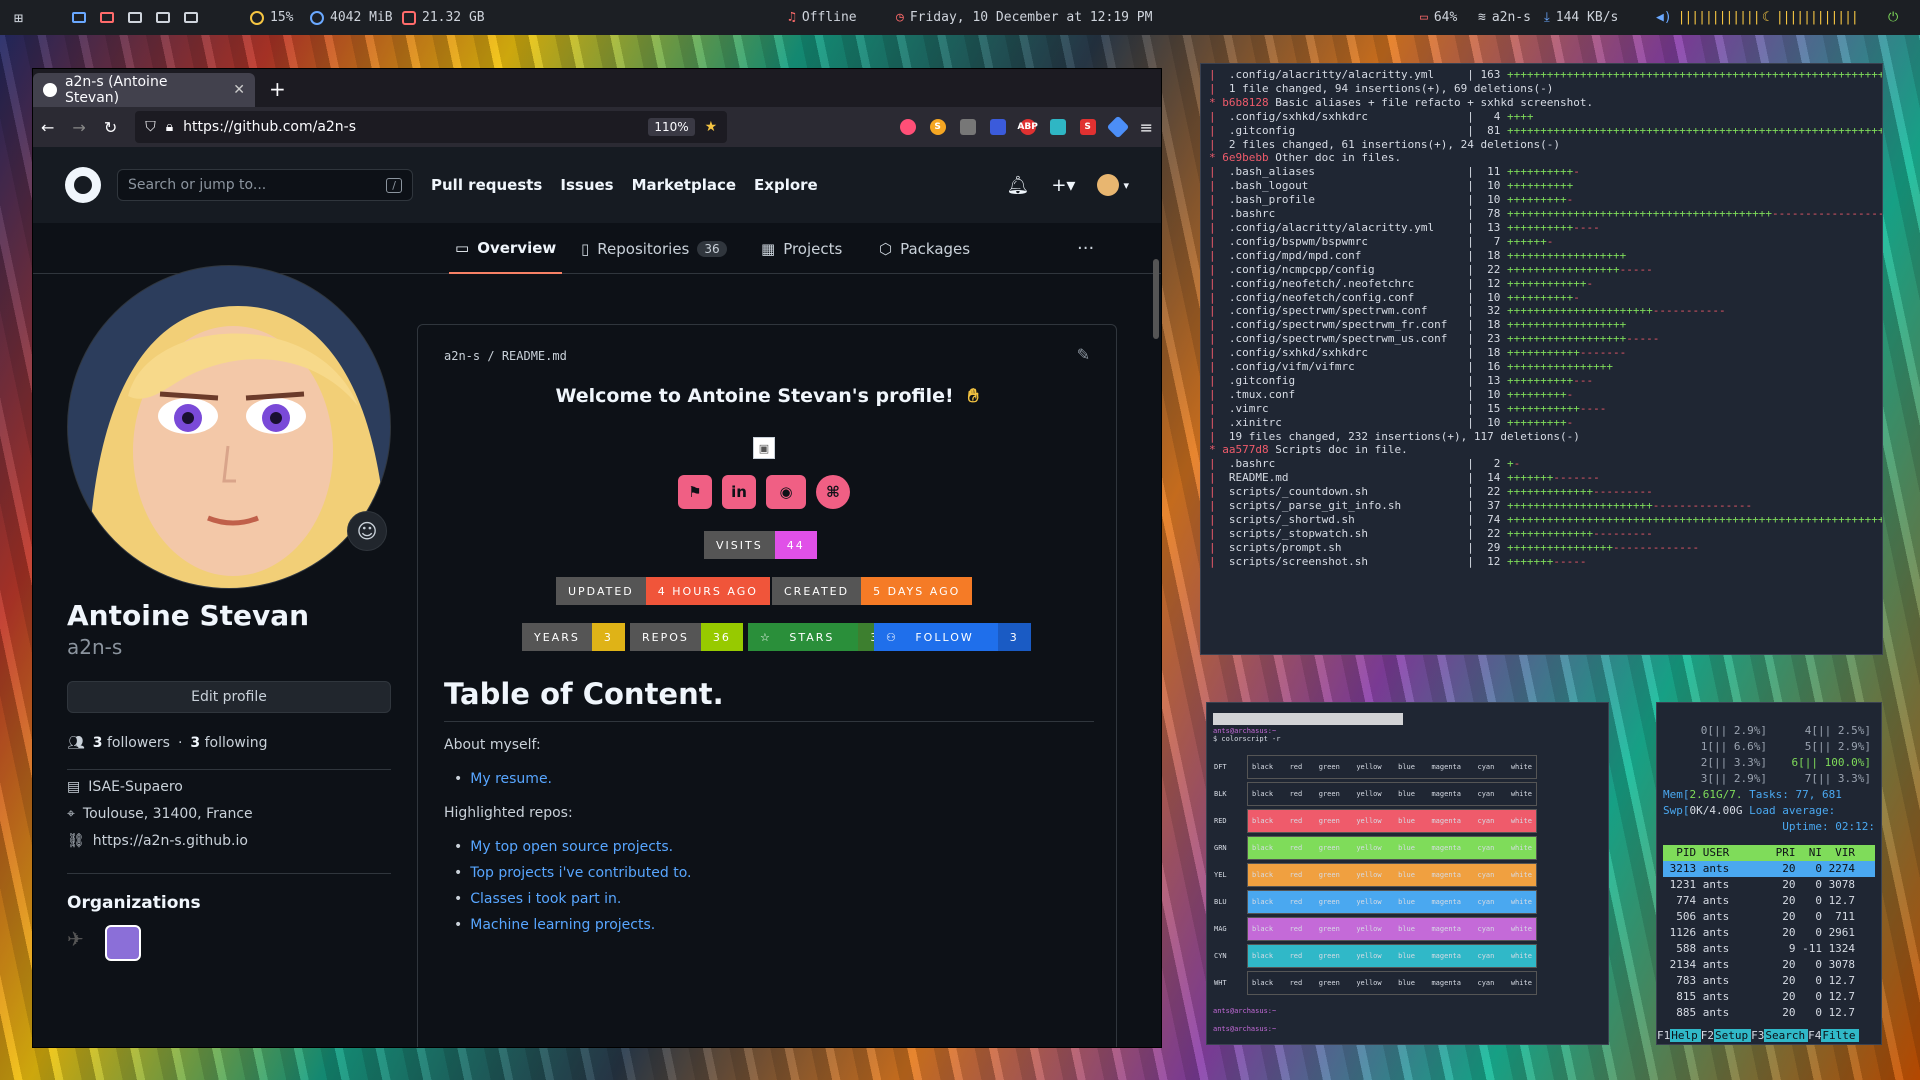  What do you see at coordinates (721, 637) in the screenshot?
I see `repos-value: 36` at bounding box center [721, 637].